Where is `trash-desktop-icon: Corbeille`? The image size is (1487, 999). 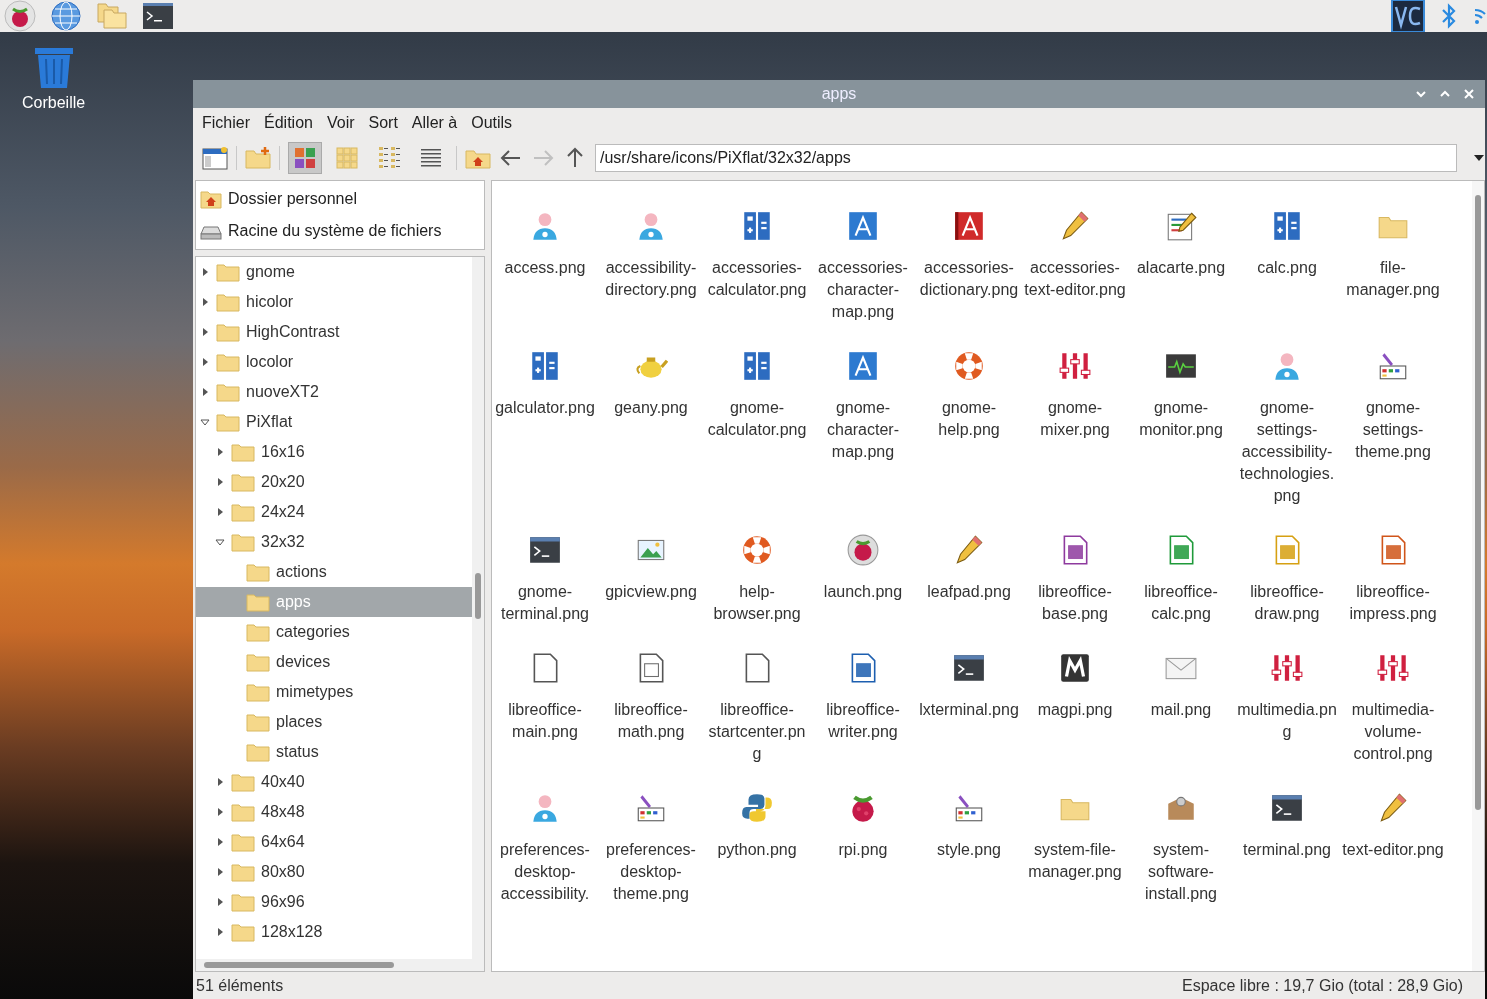 trash-desktop-icon: Corbeille is located at coordinates (54, 79).